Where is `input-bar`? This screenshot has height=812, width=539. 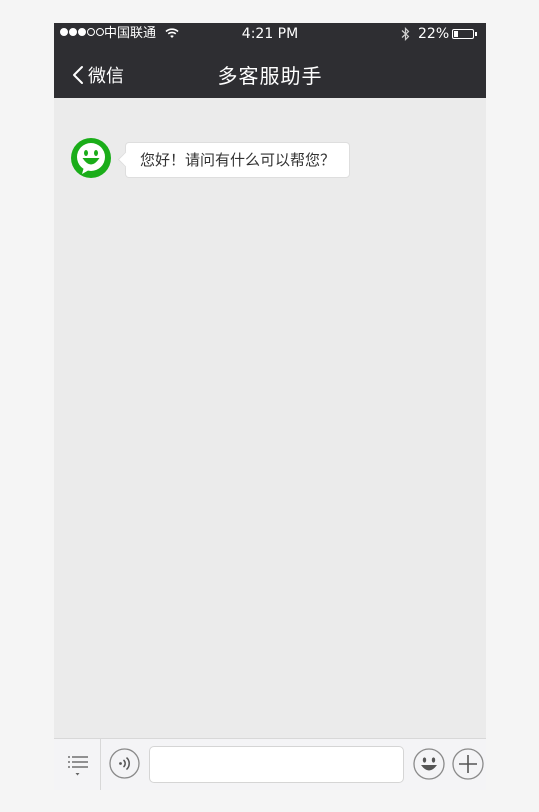 input-bar is located at coordinates (270, 764).